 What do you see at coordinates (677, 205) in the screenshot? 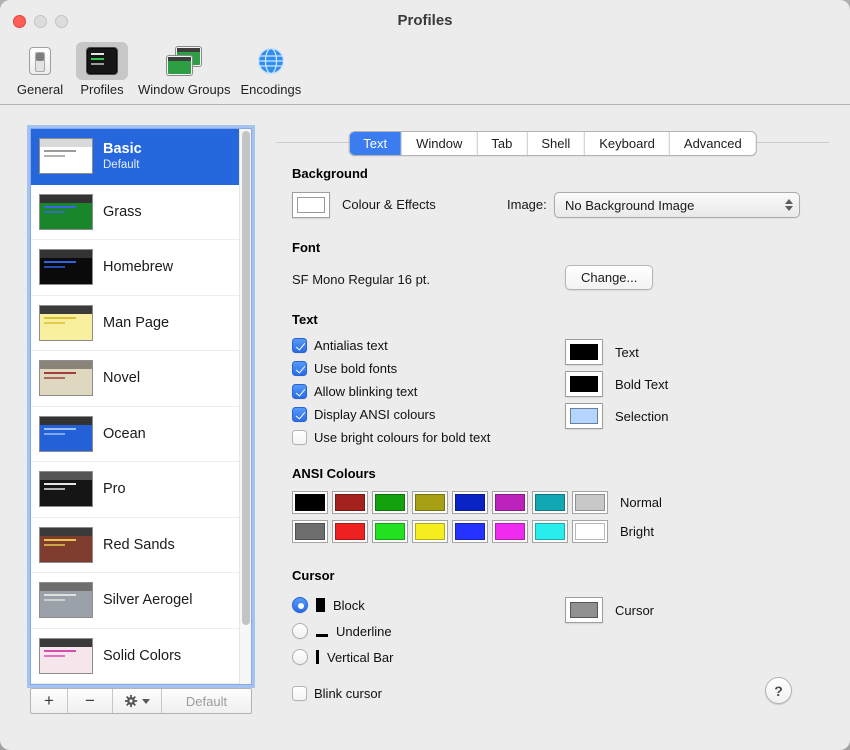
I see `background-image-dropdown: No Background Image` at bounding box center [677, 205].